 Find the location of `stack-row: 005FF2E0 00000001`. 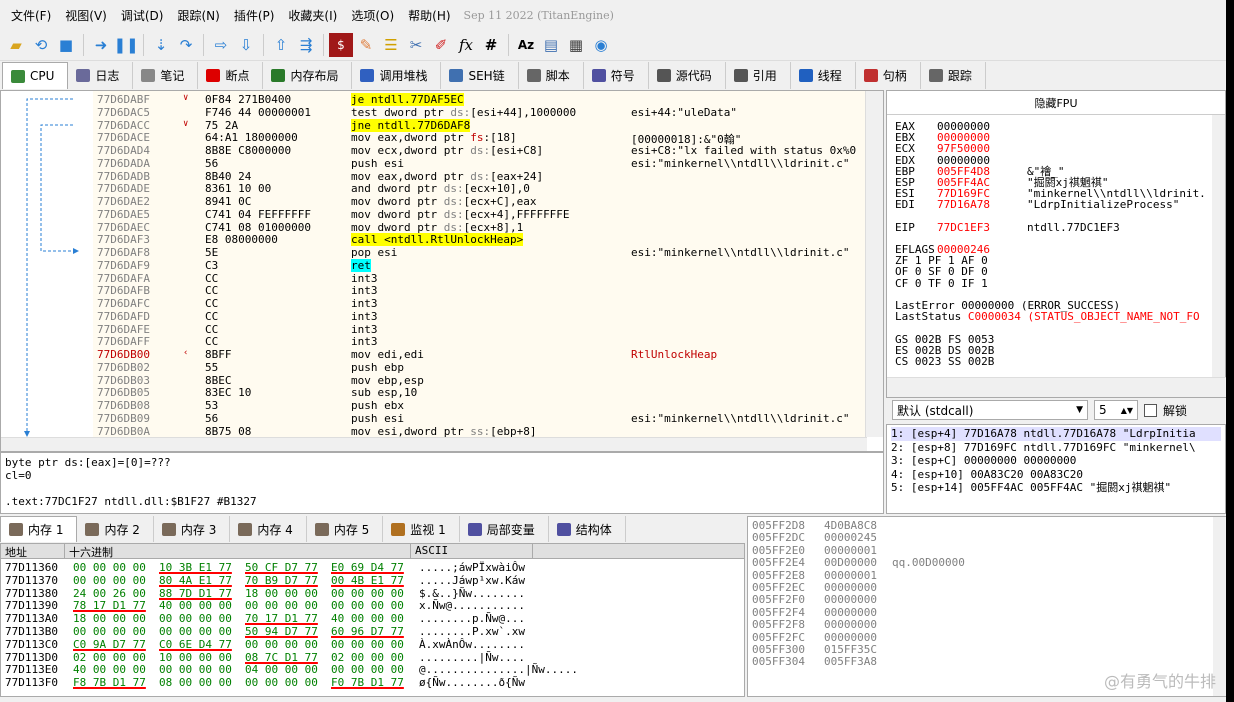

stack-row: 005FF2E0 00000001 is located at coordinates (814, 550).